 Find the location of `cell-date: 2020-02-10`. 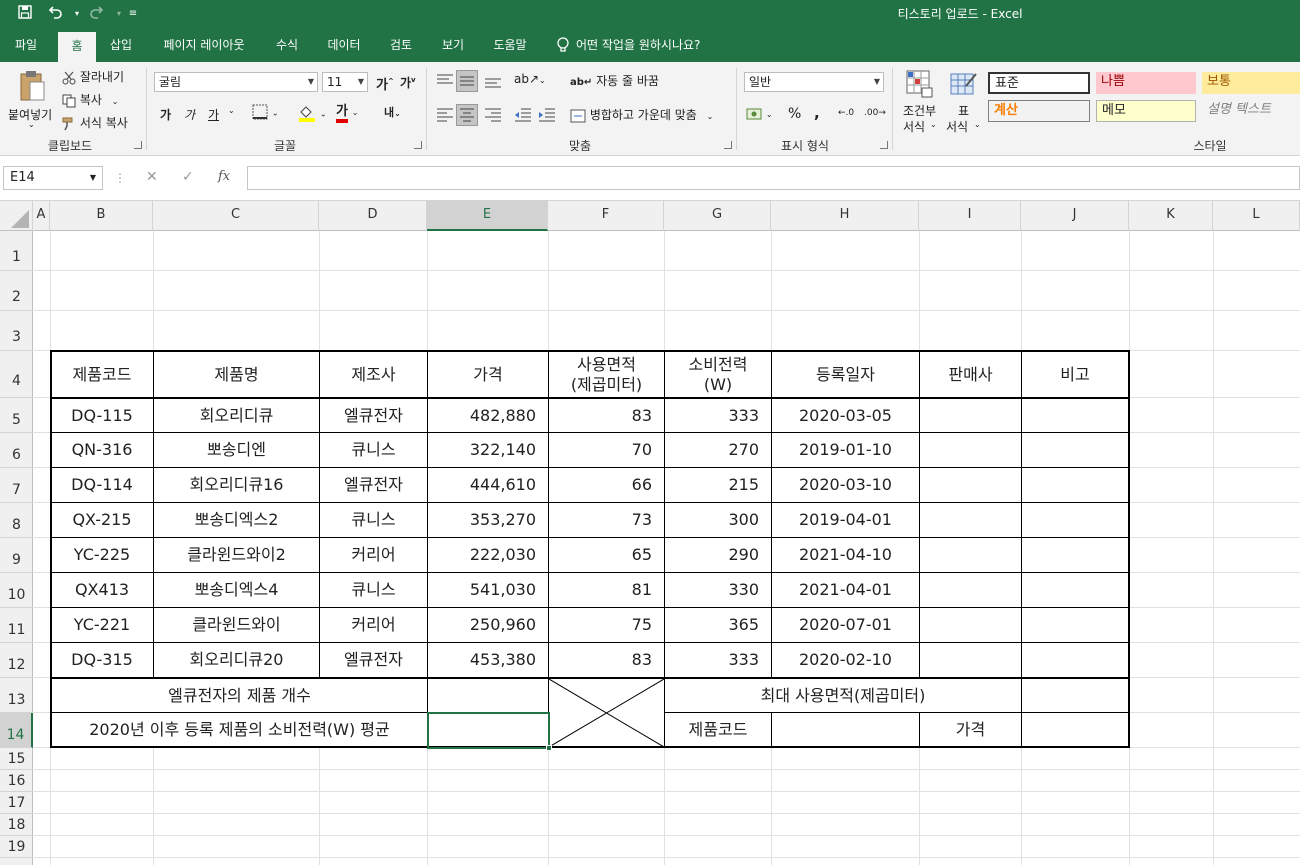

cell-date: 2020-02-10 is located at coordinates (845, 660).